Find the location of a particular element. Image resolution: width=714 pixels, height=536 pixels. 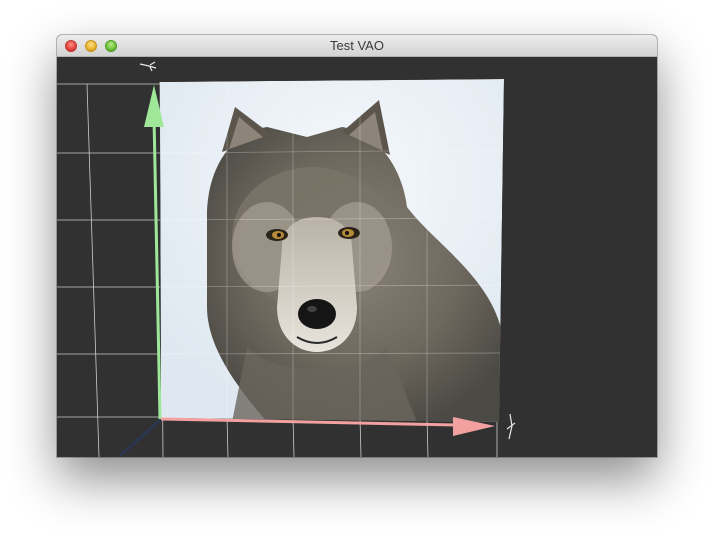

window-title: Test VAO is located at coordinates (357, 45).